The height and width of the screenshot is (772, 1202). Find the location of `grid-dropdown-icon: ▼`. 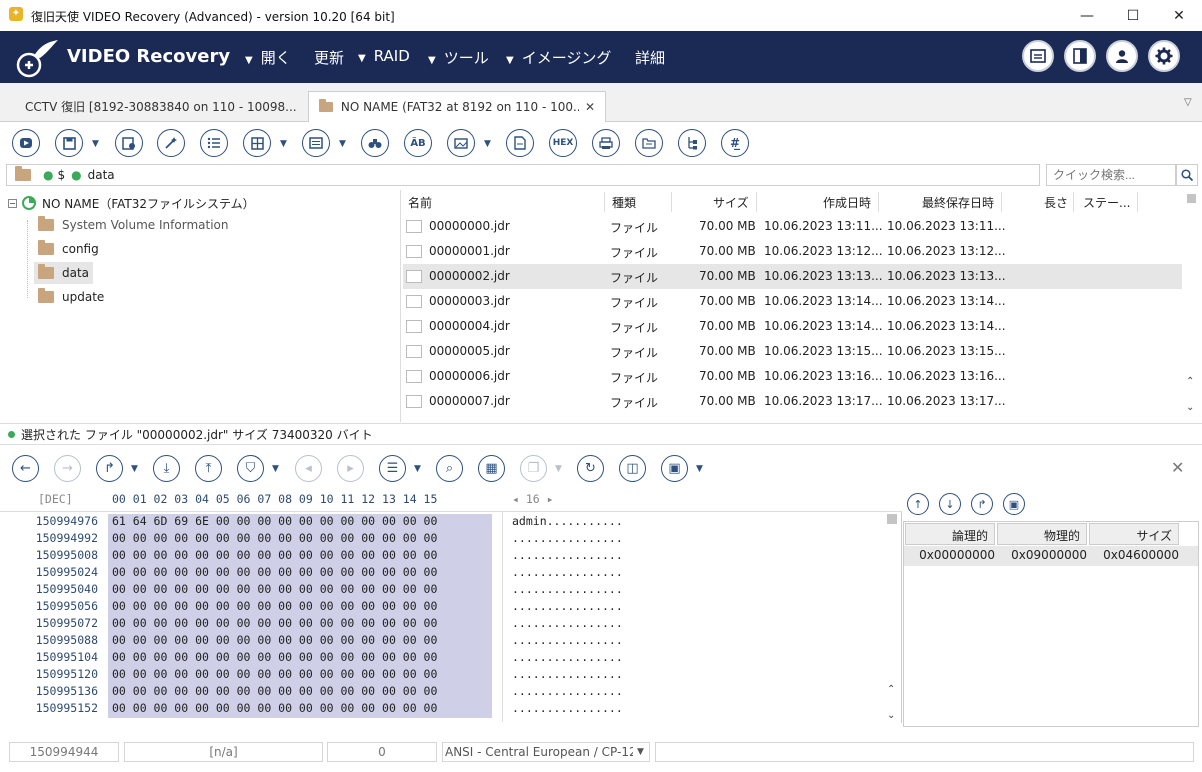

grid-dropdown-icon: ▼ is located at coordinates (283, 144).